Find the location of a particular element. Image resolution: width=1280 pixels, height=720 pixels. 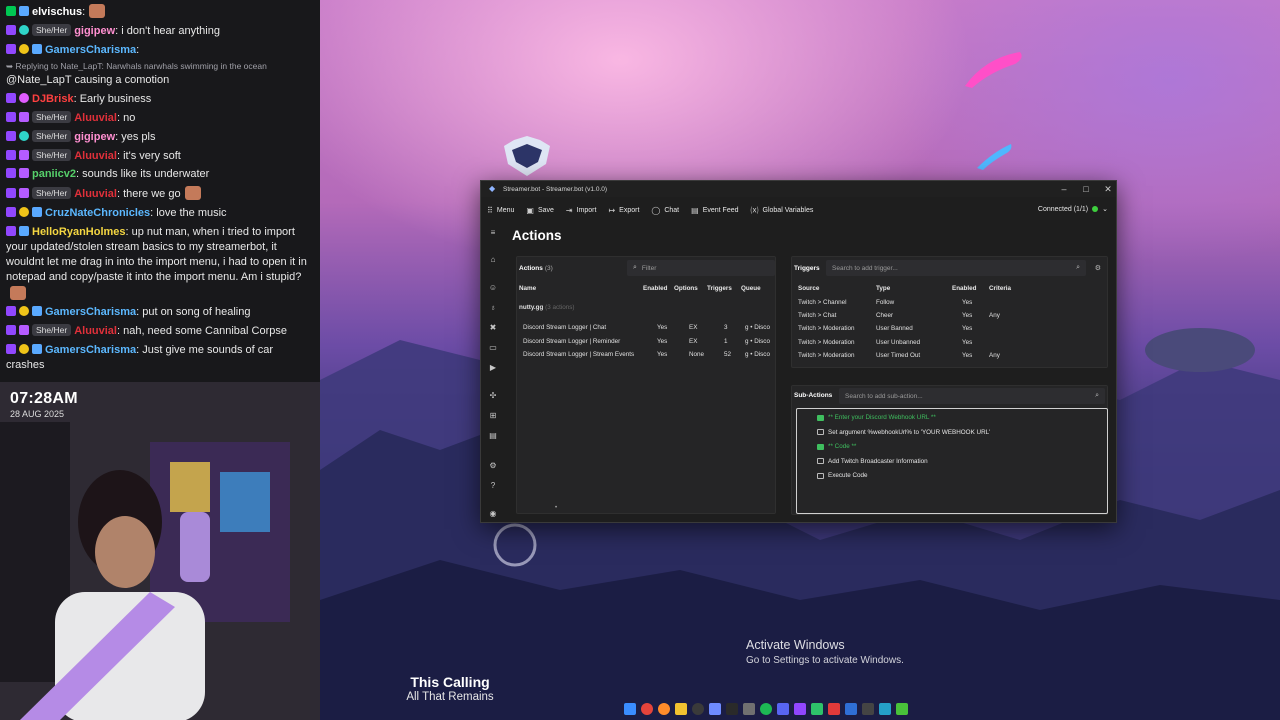

spotify-icon is located at coordinates (766, 709).